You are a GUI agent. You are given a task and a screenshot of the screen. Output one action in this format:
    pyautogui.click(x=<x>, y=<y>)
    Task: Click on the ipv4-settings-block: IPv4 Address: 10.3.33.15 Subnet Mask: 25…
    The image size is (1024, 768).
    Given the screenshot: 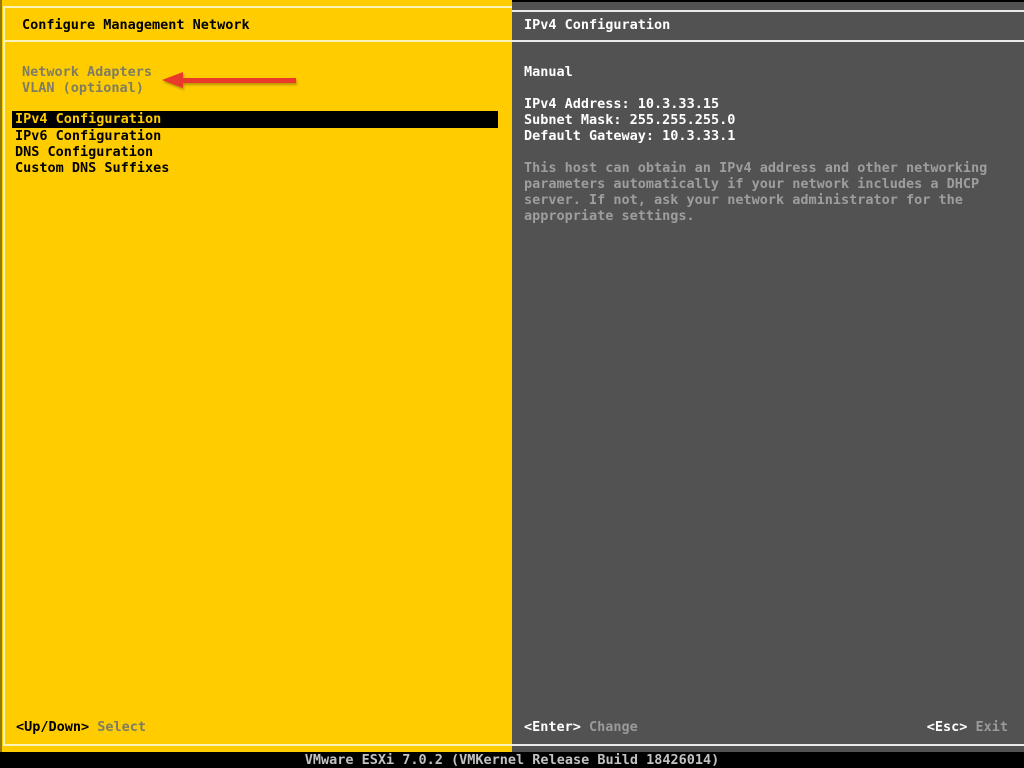 What is the action you would take?
    pyautogui.click(x=629, y=120)
    